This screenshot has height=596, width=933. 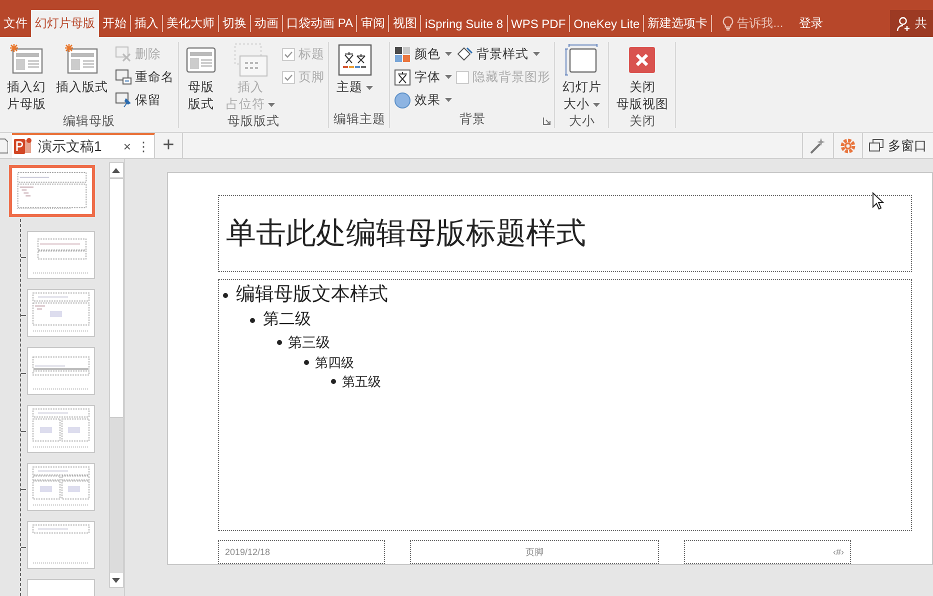 I want to click on ribbon-tab: iSpring Suite 8, so click(x=463, y=23).